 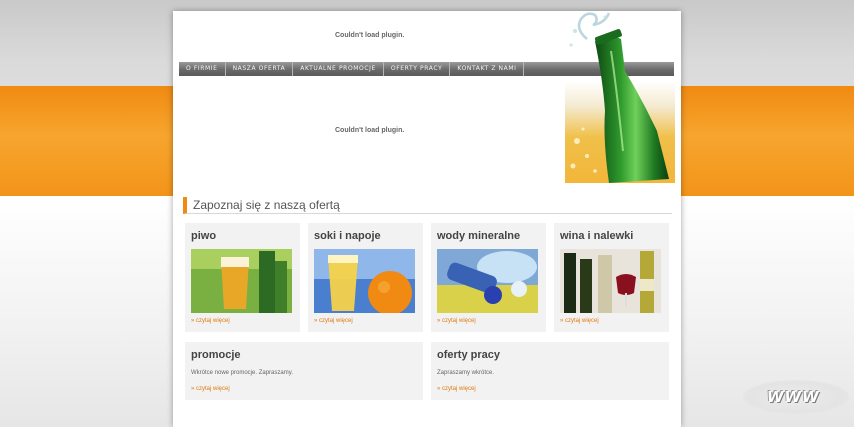 What do you see at coordinates (266, 205) in the screenshot?
I see `offer-section-title: Zapoznaj się z naszą ofertą` at bounding box center [266, 205].